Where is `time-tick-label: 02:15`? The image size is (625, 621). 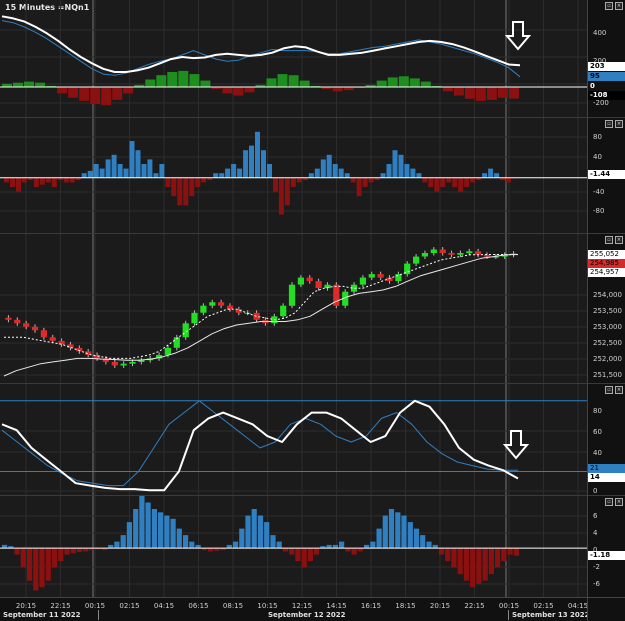
time-tick-label: 02:15 is located at coordinates (129, 606).